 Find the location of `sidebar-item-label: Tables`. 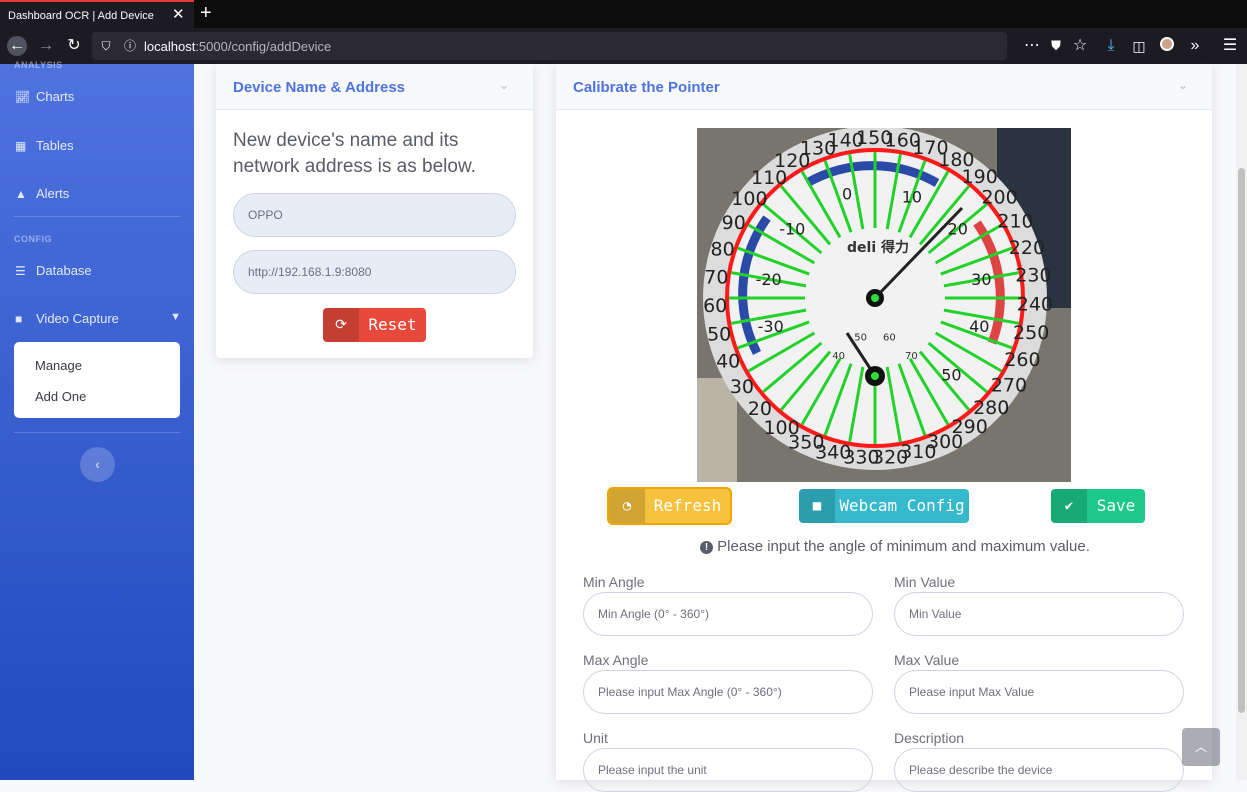

sidebar-item-label: Tables is located at coordinates (55, 145).